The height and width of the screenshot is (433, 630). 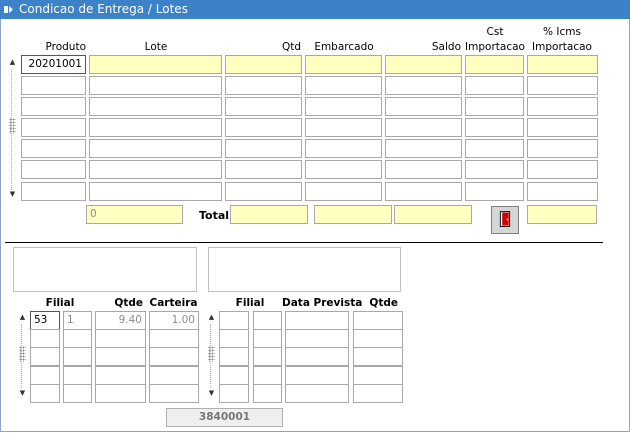 What do you see at coordinates (562, 214) in the screenshot?
I see `total-icms-field` at bounding box center [562, 214].